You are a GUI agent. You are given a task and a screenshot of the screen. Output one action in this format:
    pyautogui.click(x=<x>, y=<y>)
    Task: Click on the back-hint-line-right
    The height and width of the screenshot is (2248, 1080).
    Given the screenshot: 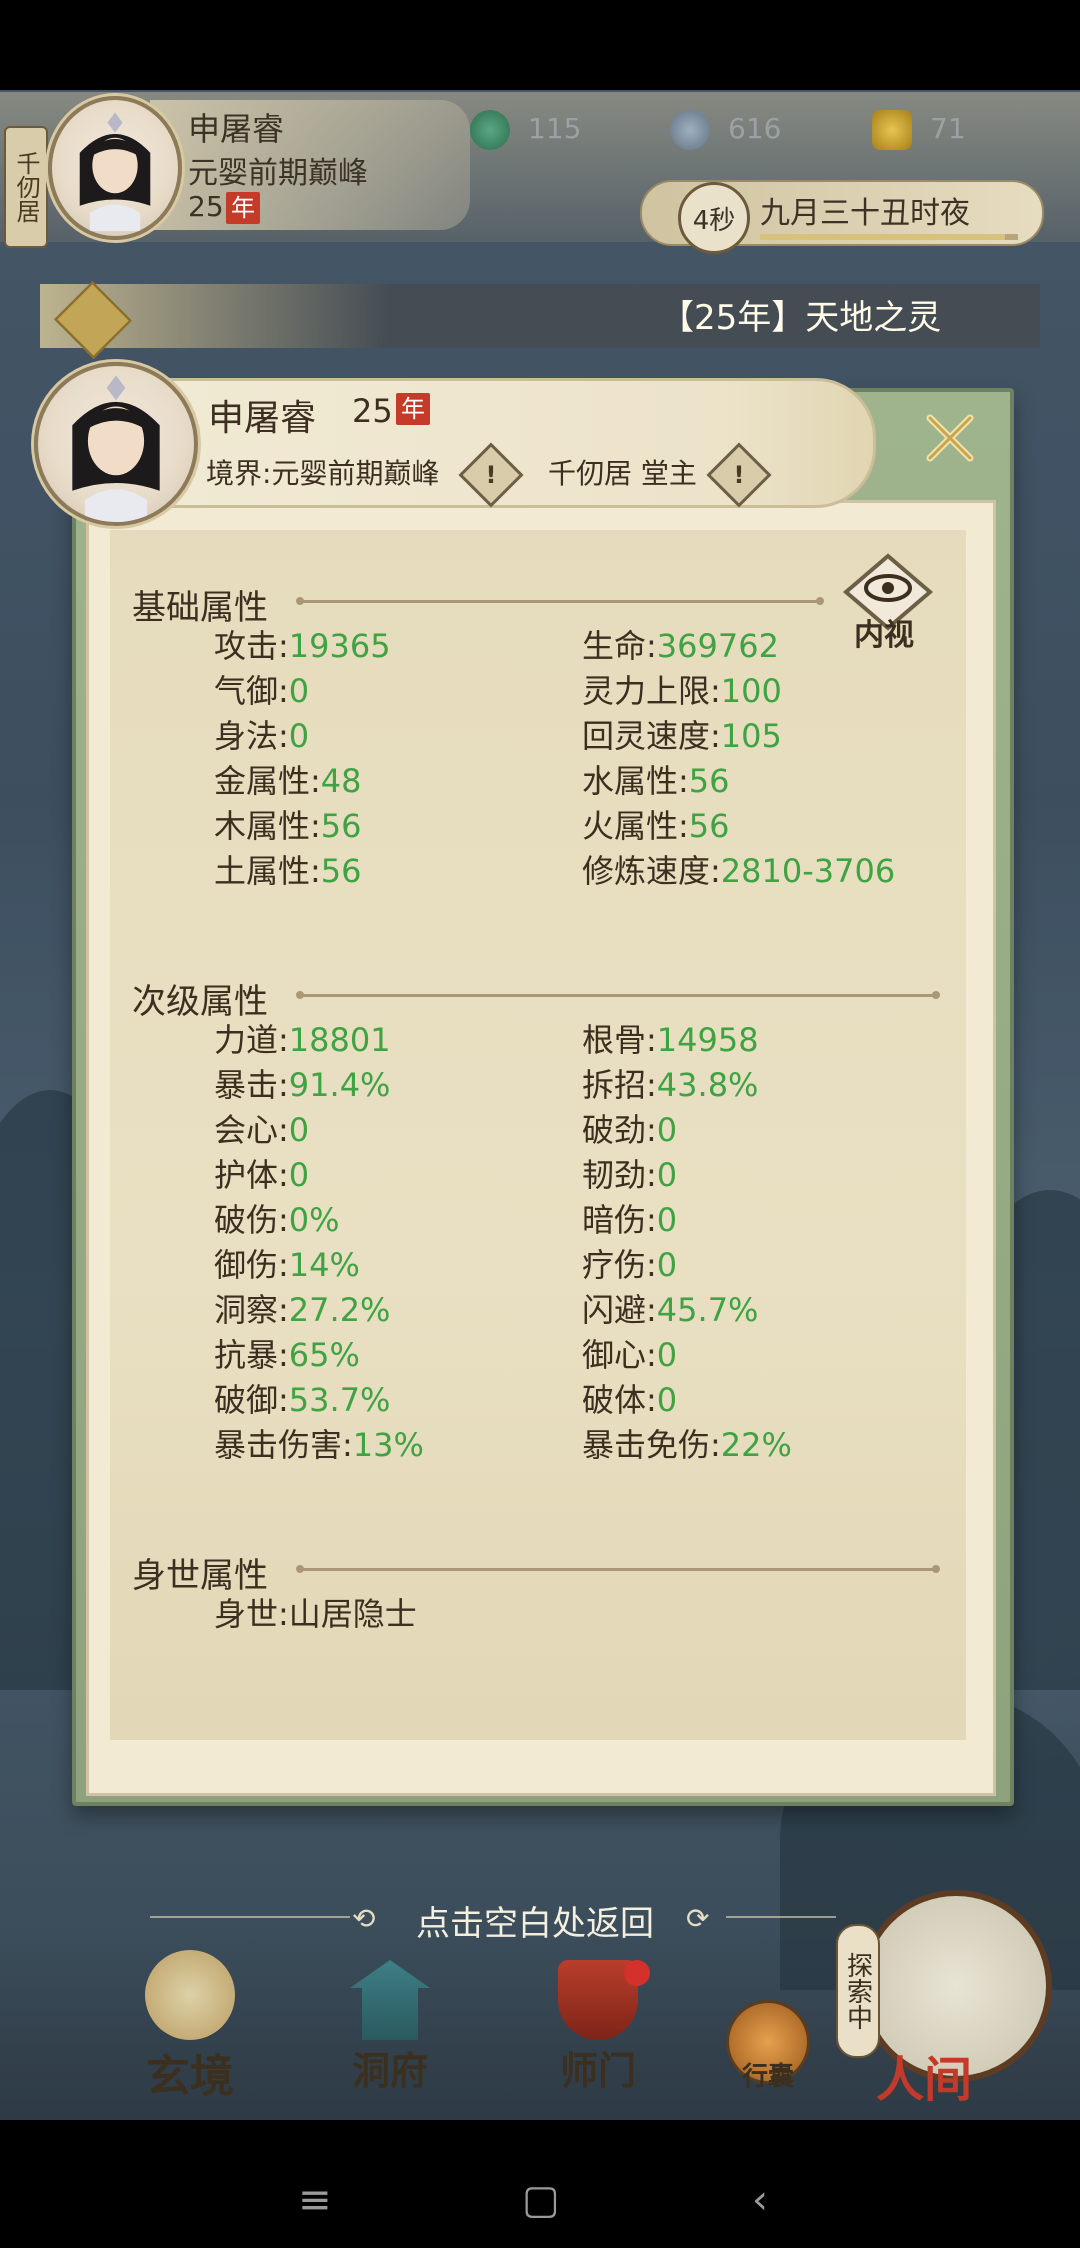 What is the action you would take?
    pyautogui.click(x=781, y=1917)
    